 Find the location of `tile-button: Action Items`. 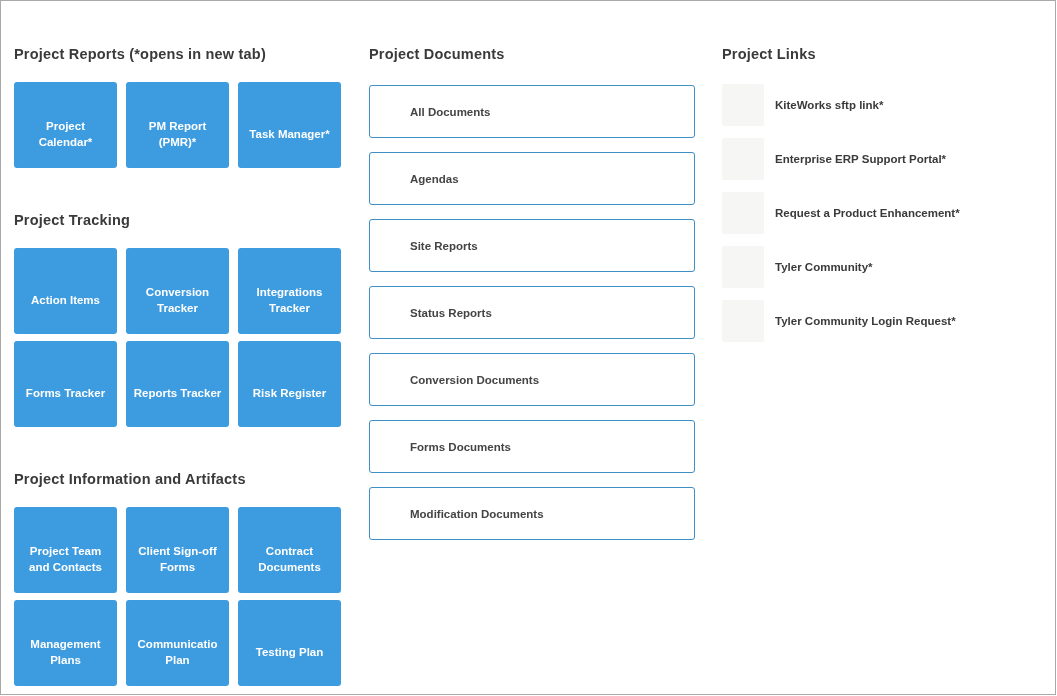

tile-button: Action Items is located at coordinates (65, 291).